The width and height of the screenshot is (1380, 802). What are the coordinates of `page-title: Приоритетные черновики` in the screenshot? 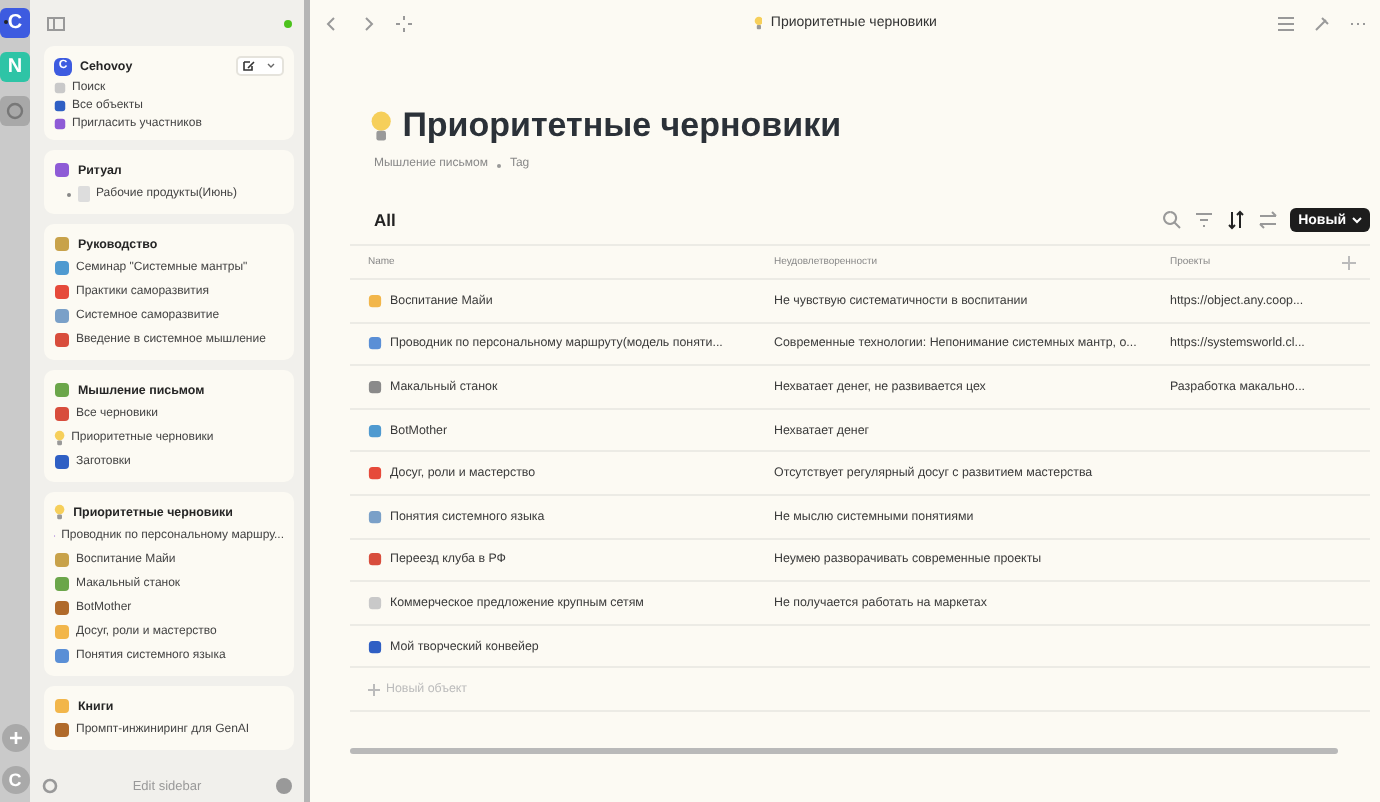 It's located at (622, 126).